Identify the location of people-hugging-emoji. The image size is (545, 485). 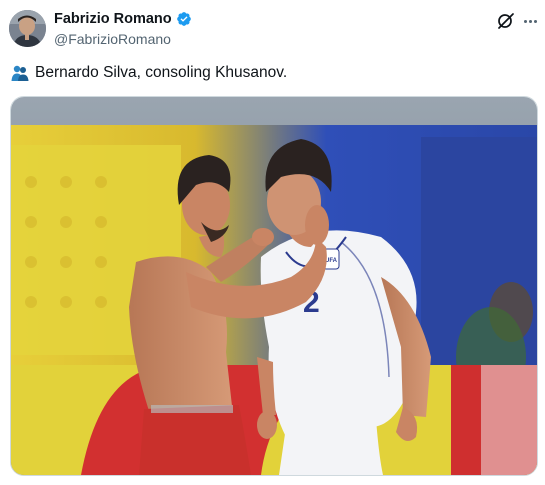
(20, 73).